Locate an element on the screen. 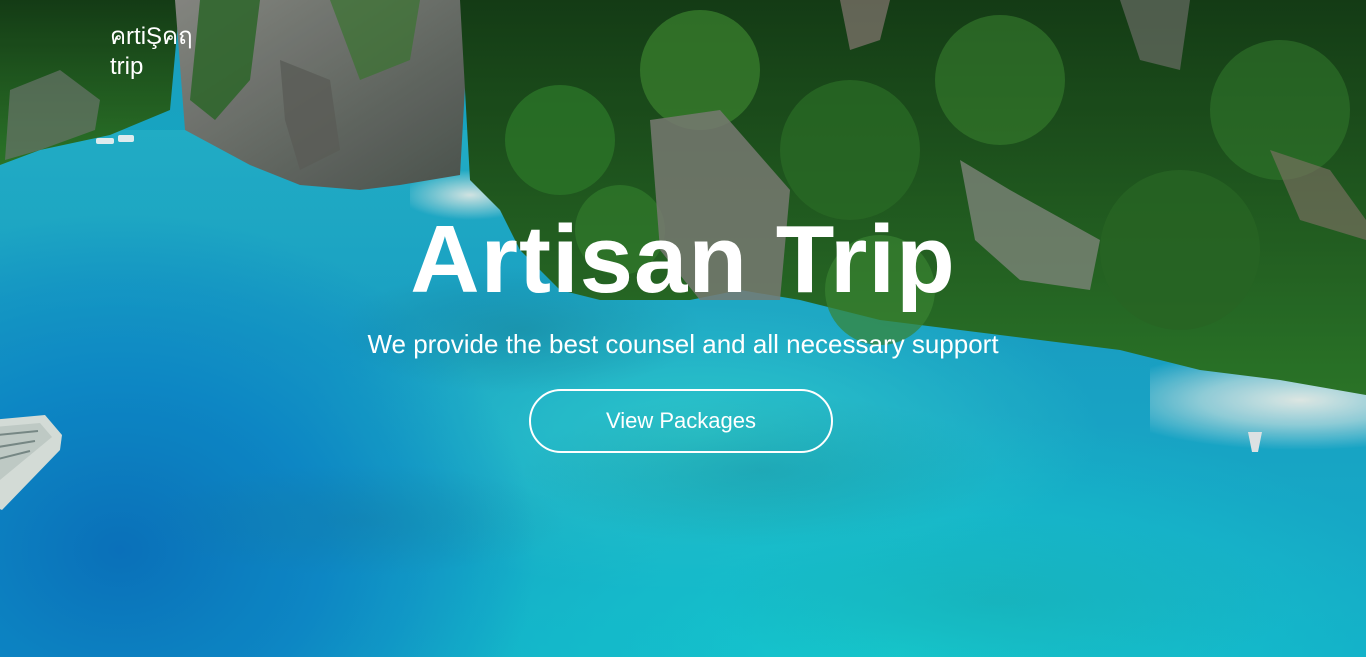 The height and width of the screenshot is (657, 1366). logo-line-2: trip is located at coordinates (127, 66).